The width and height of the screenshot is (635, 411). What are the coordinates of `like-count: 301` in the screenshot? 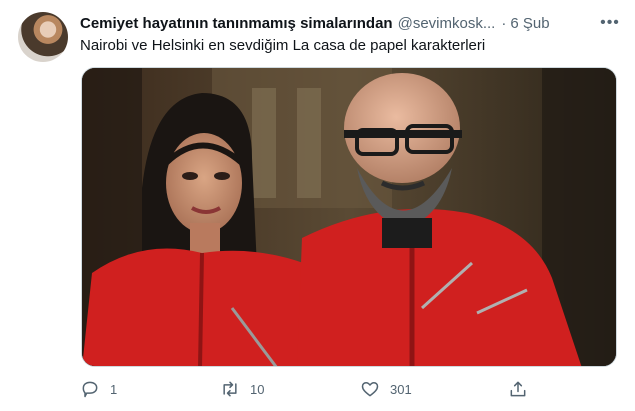 It's located at (401, 389).